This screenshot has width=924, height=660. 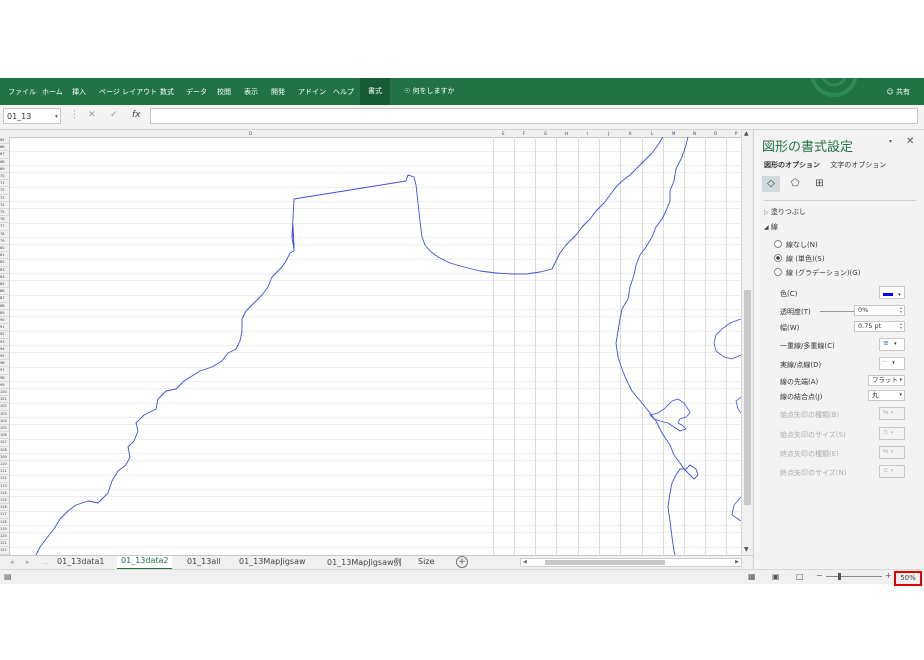 I want to click on row-header: 94, so click(x=4, y=349).